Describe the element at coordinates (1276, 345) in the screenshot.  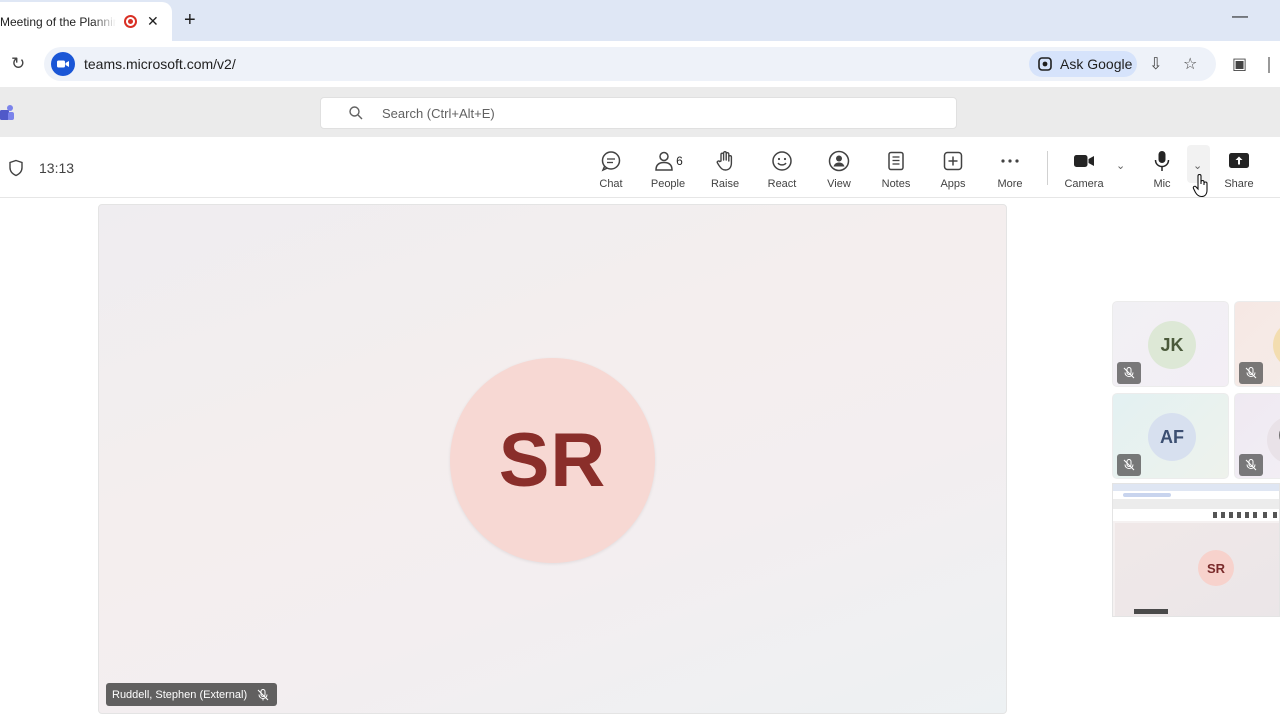
I see `gallery-avatar` at that location.